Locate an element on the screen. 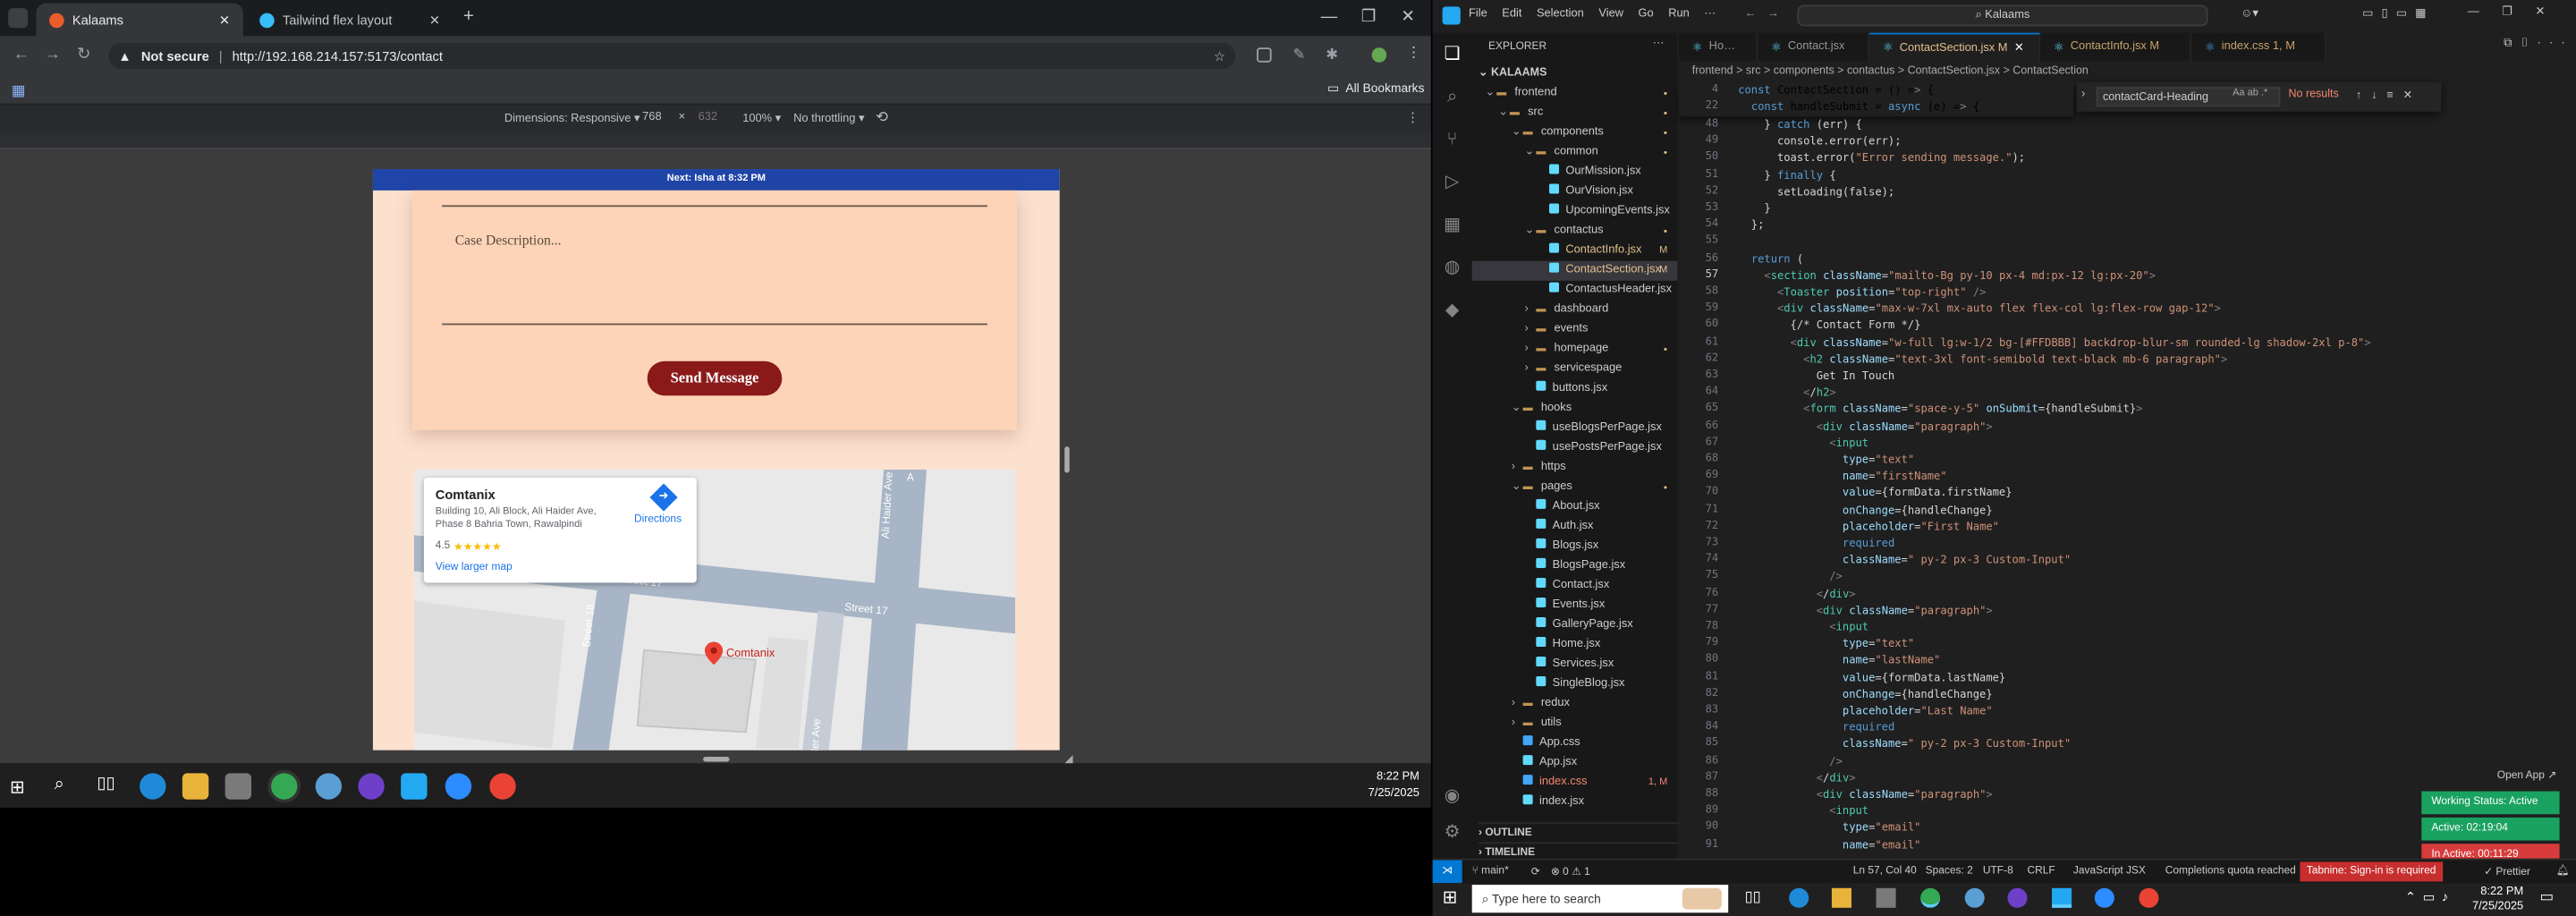  toggle-replace-icon: › is located at coordinates (2083, 94).